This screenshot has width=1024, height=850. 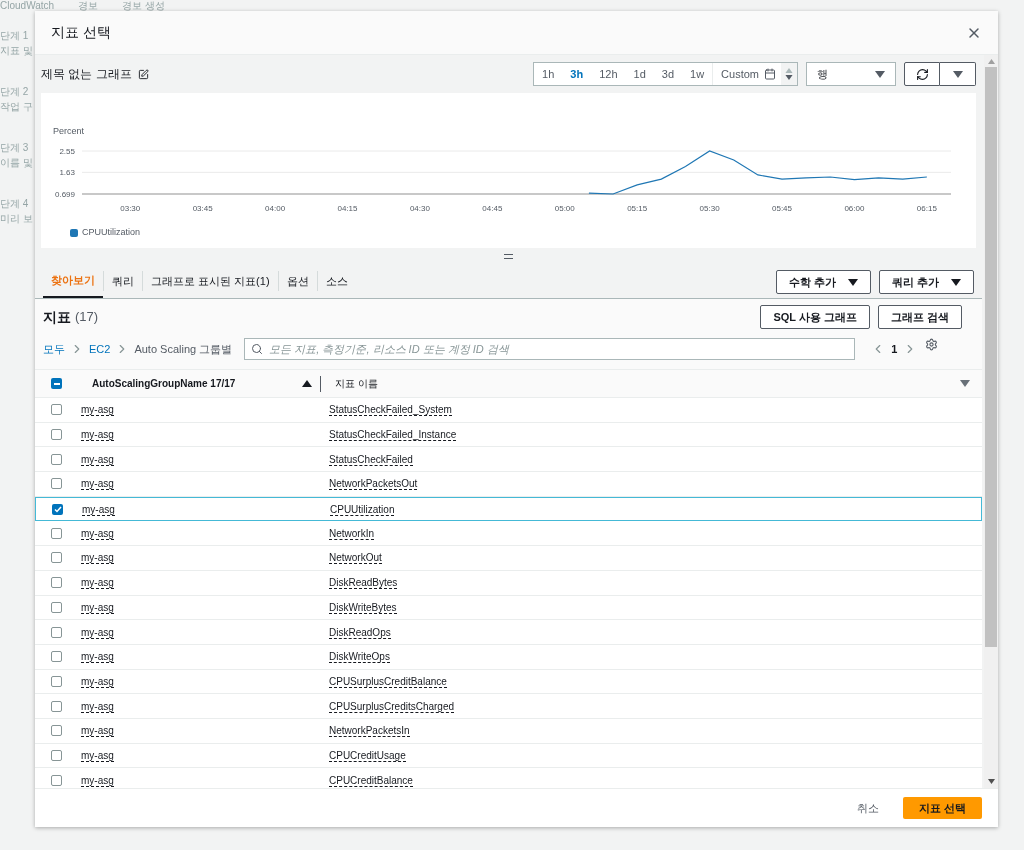 I want to click on table-cell-text: NetworkIn, so click(x=351, y=533).